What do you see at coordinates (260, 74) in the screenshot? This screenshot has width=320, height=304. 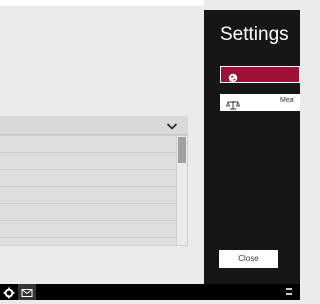 I see `setting-item-globe` at bounding box center [260, 74].